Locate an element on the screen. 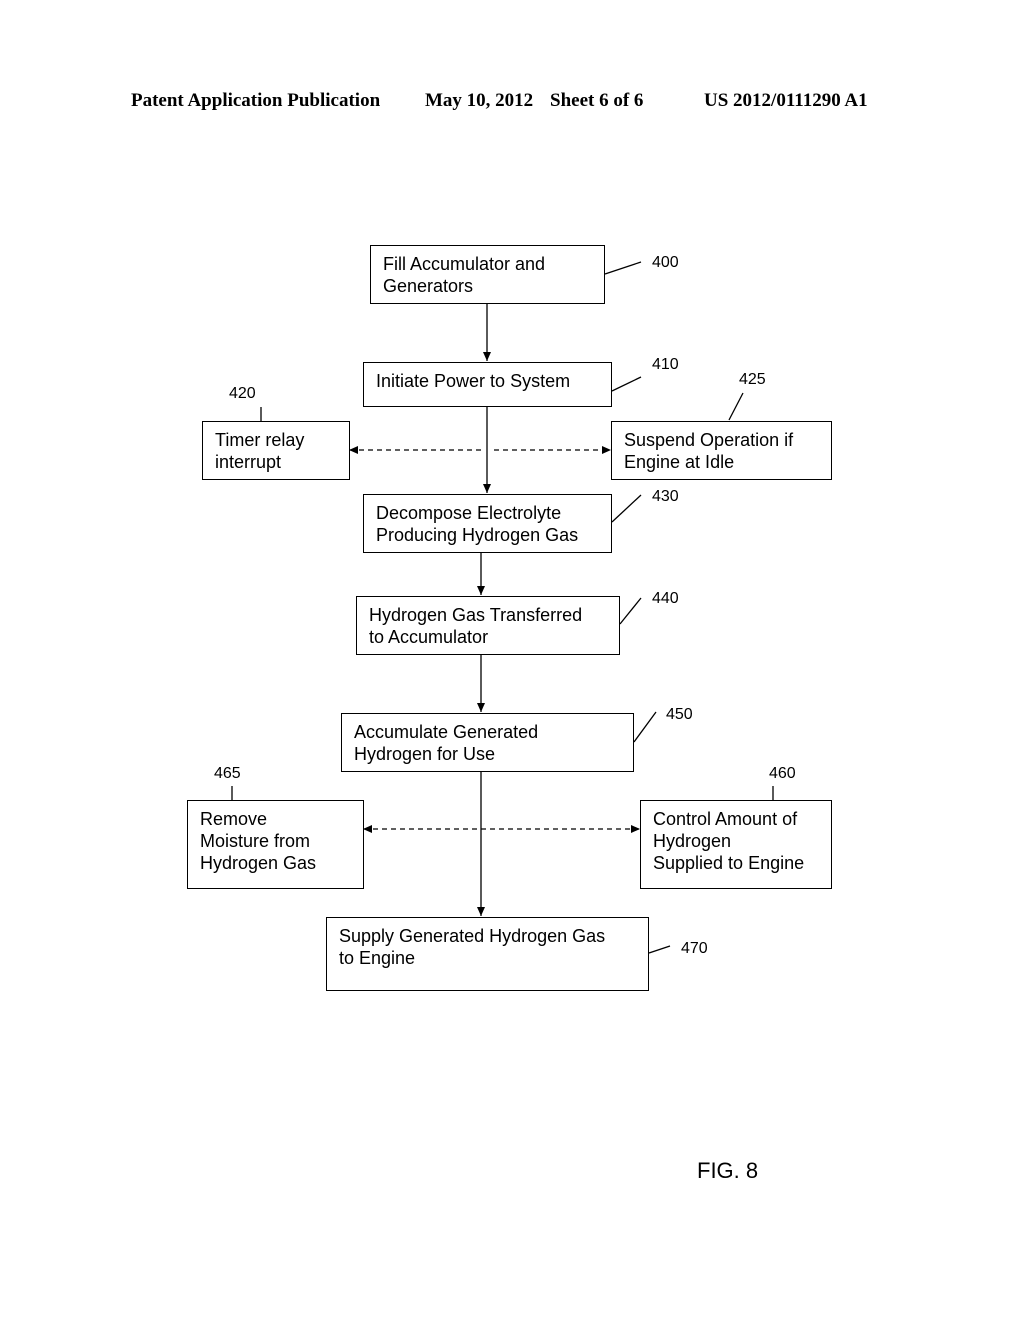 The height and width of the screenshot is (1320, 1024). step-460-line-3: Supplied to Engine is located at coordinates (729, 863).